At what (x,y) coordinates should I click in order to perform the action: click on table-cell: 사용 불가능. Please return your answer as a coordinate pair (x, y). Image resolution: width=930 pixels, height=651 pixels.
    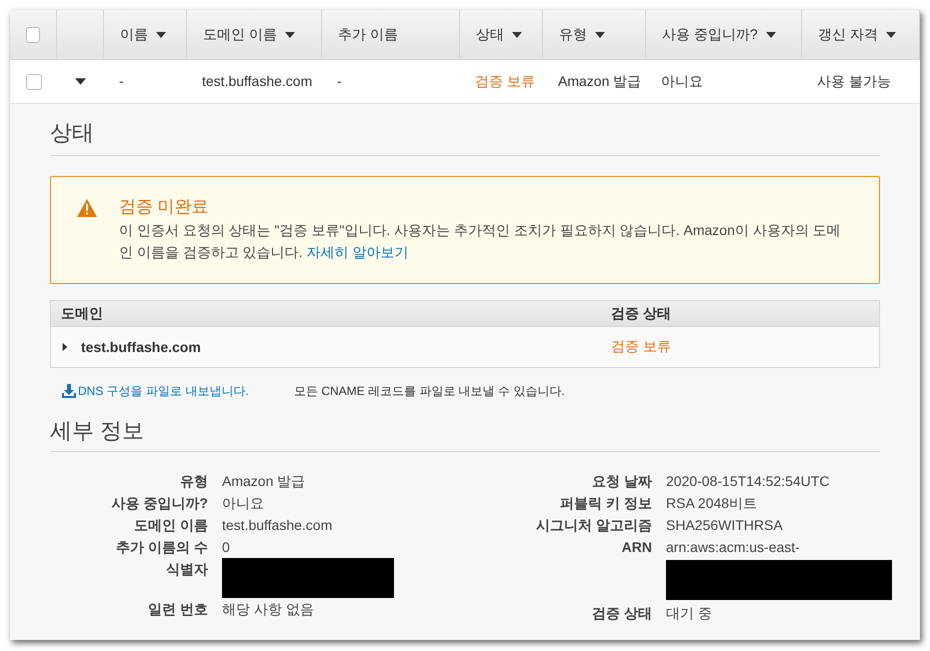
    Looking at the image, I should click on (854, 80).